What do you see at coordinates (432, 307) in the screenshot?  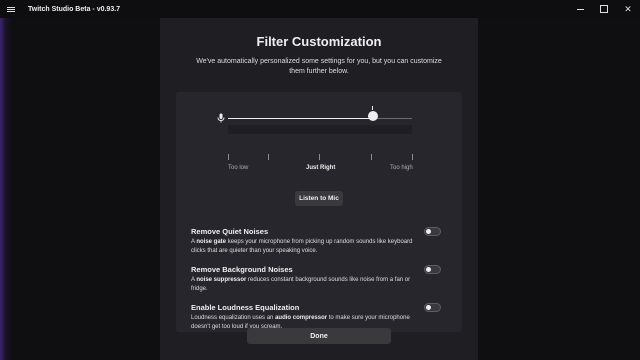 I see `toggle-enable-loudness-equalization` at bounding box center [432, 307].